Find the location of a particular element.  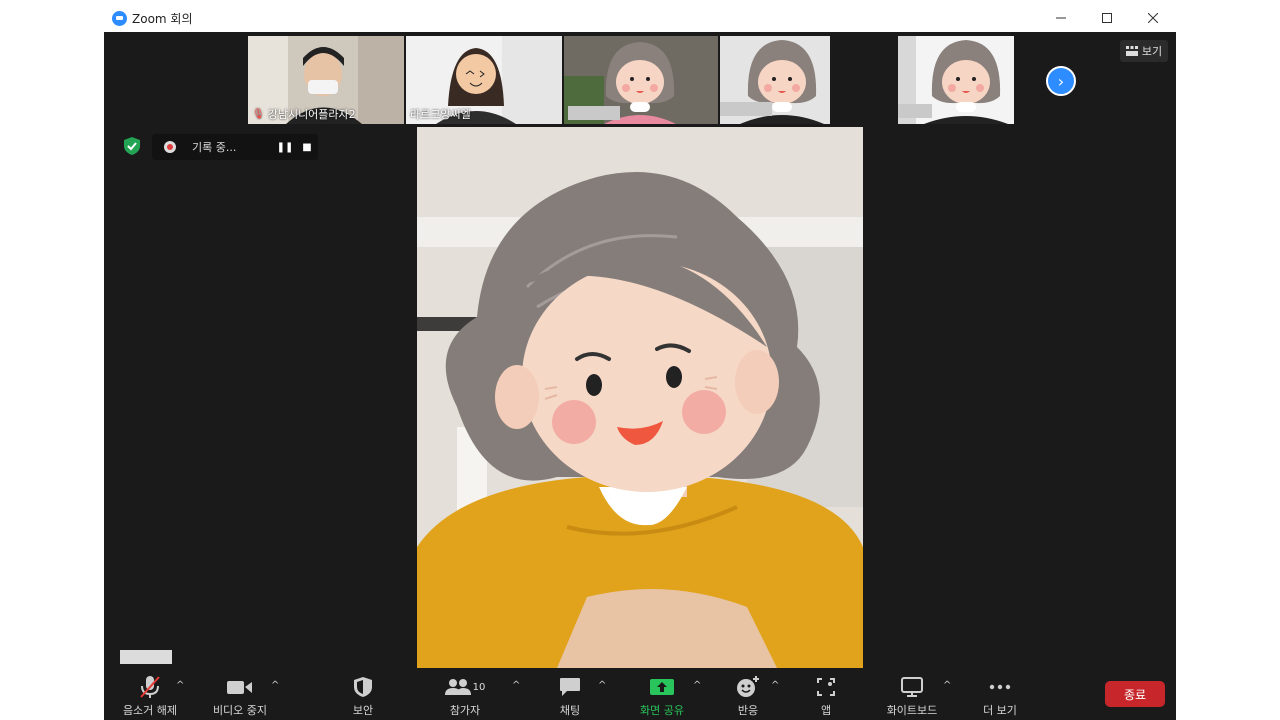

stop-video-button: 비디오 중지 is located at coordinates (240, 697).